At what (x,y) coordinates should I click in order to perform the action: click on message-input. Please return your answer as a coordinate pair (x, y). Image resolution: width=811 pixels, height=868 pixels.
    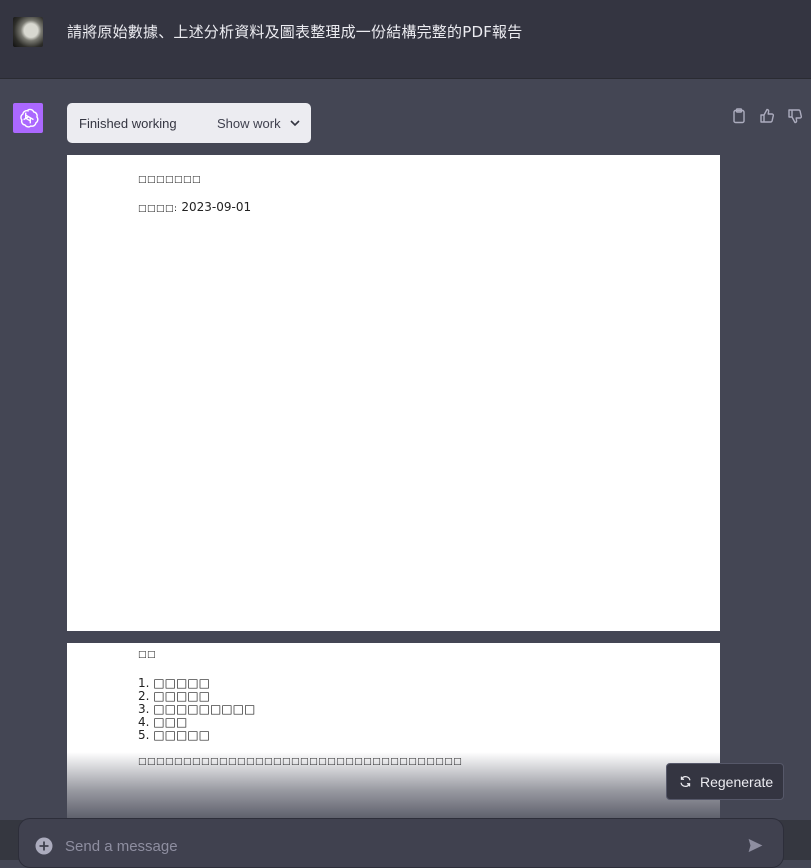
    Looking at the image, I should click on (395, 846).